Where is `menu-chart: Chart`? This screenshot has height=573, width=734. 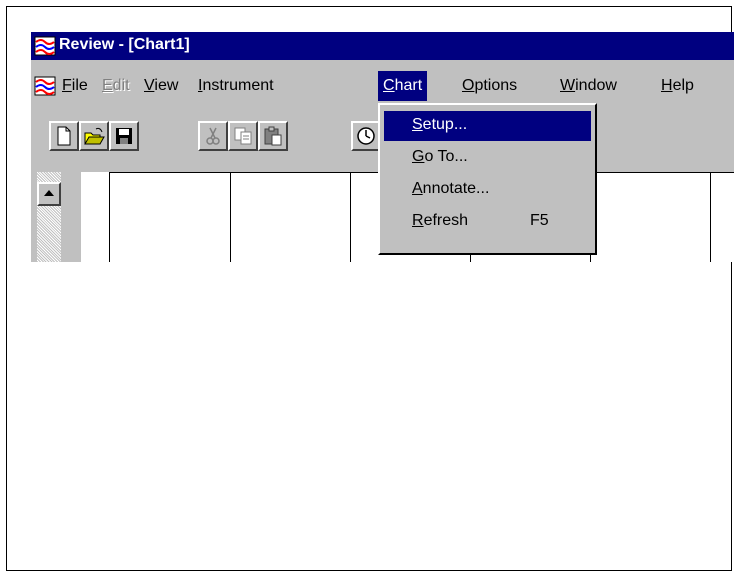
menu-chart: Chart is located at coordinates (403, 86).